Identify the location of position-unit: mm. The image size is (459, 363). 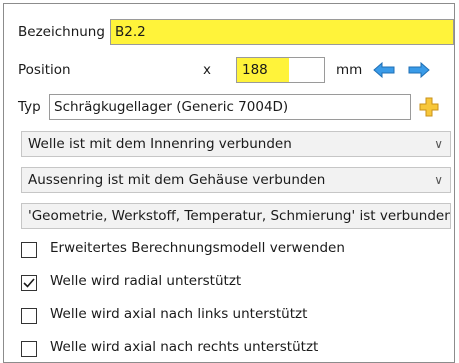
(349, 70).